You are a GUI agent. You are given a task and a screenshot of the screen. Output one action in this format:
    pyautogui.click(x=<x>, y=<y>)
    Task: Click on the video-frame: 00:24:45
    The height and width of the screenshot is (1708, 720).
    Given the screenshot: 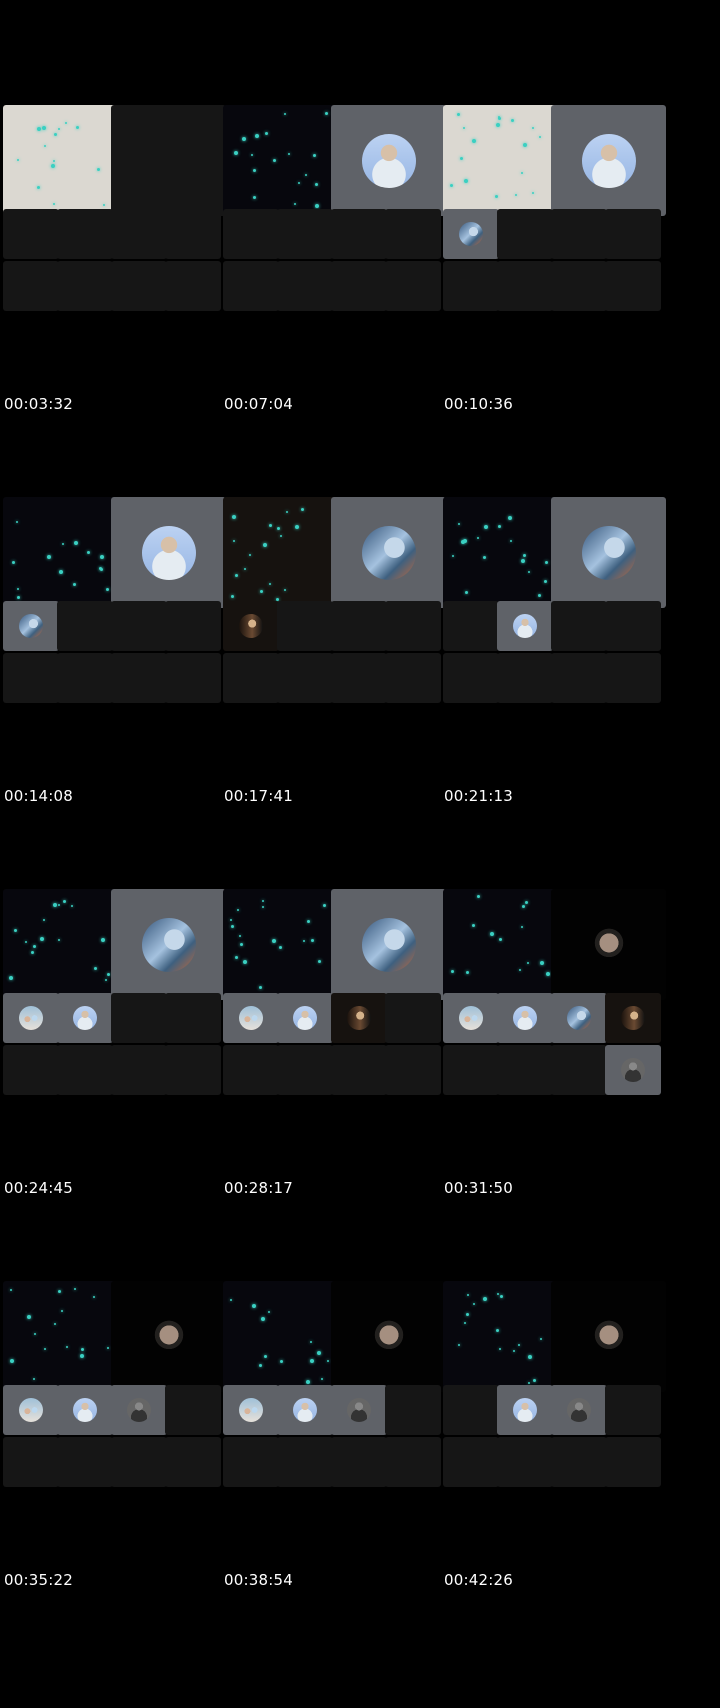 What is the action you would take?
    pyautogui.click(x=118, y=997)
    